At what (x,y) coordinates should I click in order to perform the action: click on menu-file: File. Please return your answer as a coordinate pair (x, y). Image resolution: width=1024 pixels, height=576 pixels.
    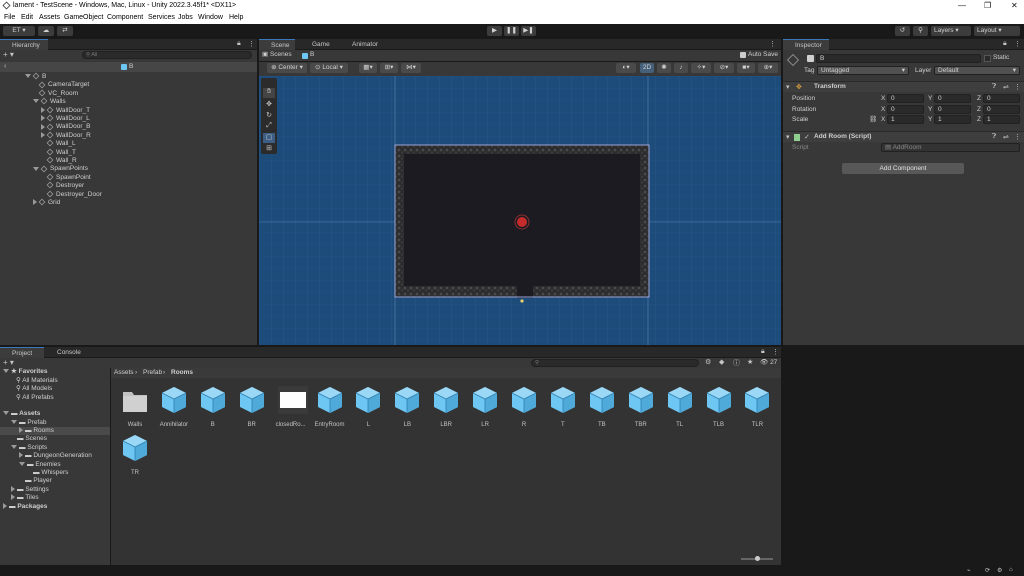
    Looking at the image, I should click on (9, 17).